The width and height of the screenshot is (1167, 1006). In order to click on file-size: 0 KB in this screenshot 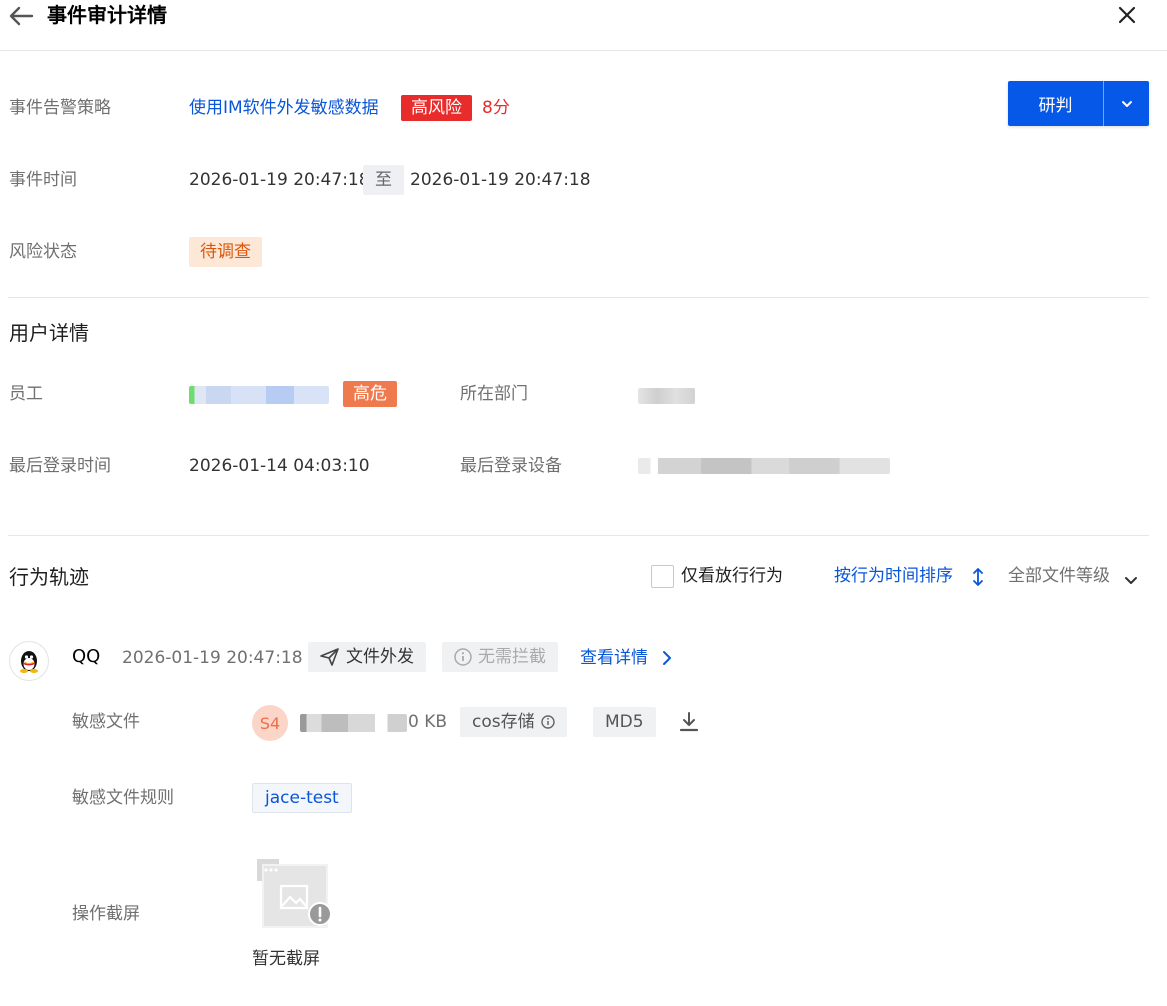, I will do `click(428, 722)`.